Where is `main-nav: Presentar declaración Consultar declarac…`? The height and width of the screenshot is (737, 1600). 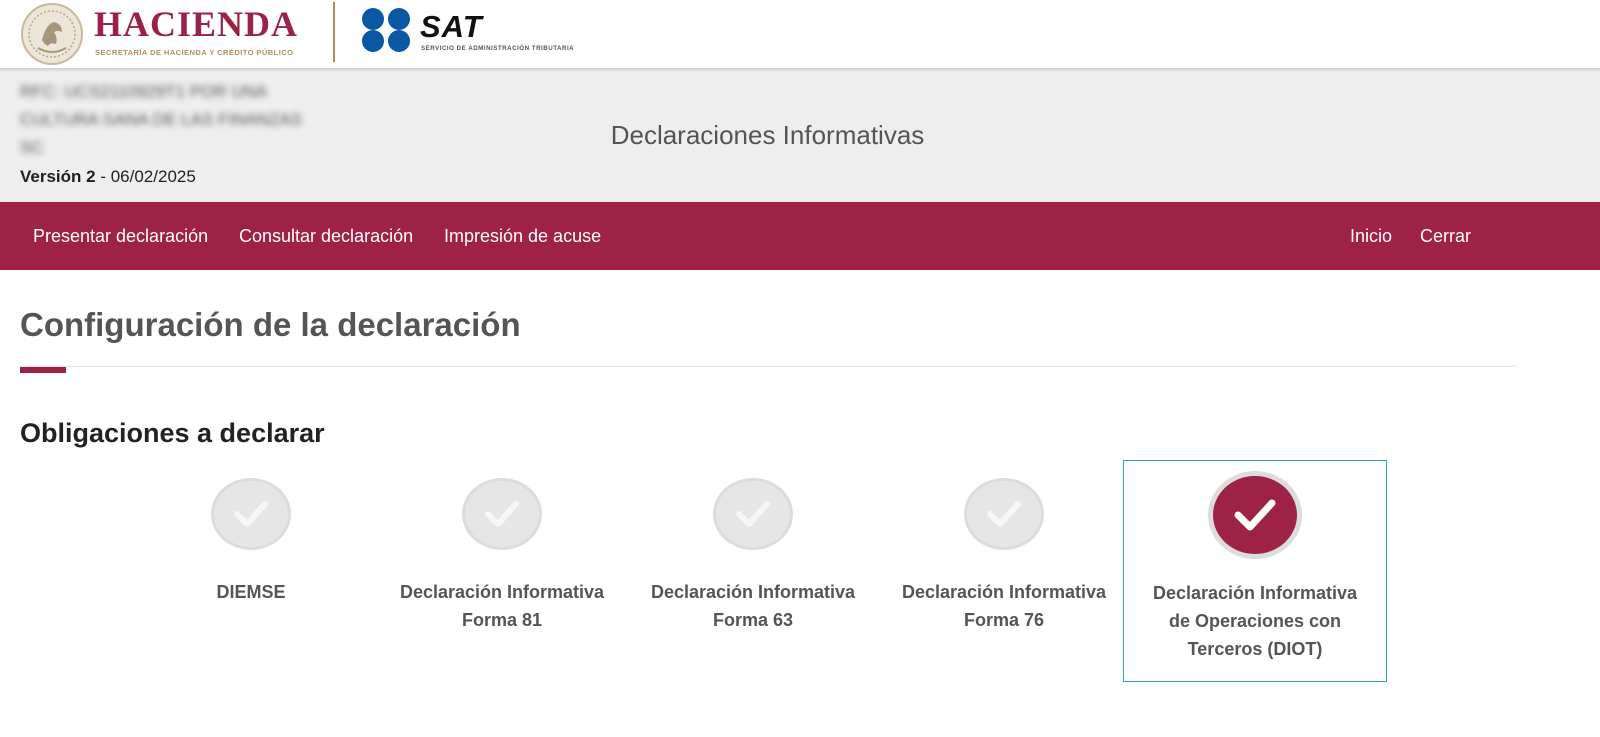
main-nav: Presentar declaración Consultar declarac… is located at coordinates (800, 236).